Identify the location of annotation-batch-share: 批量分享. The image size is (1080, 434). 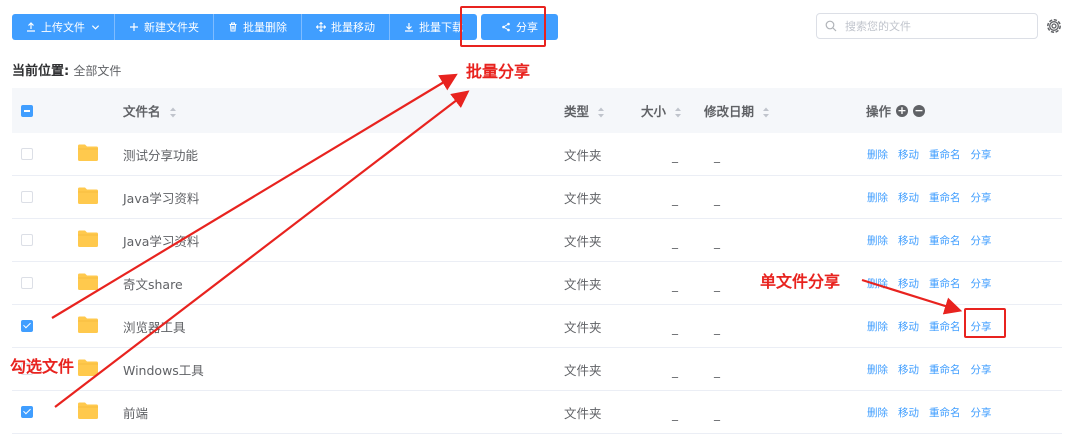
(498, 71).